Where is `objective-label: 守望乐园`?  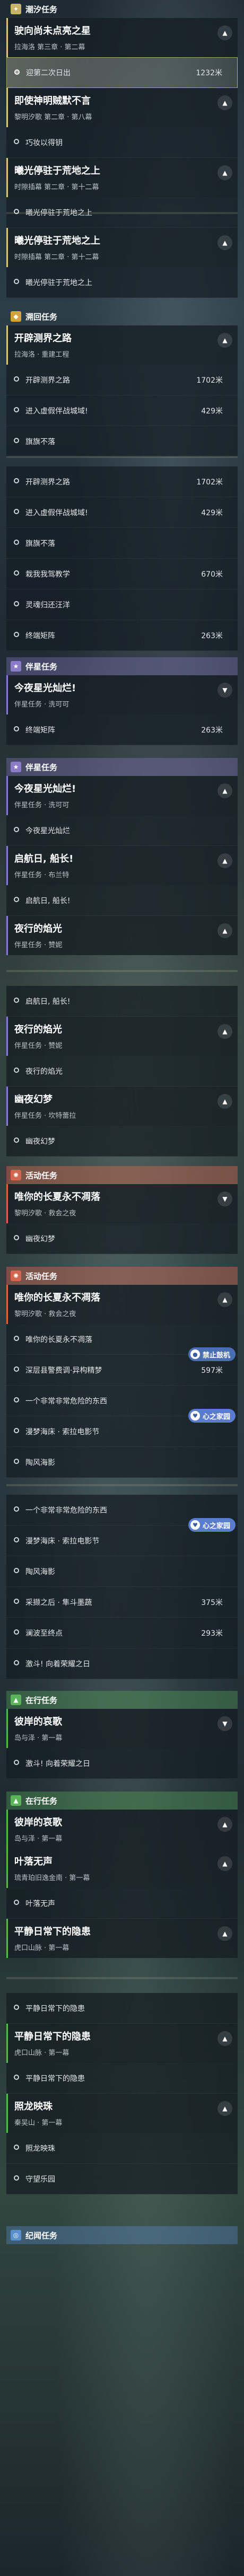 objective-label: 守望乐园 is located at coordinates (40, 2179).